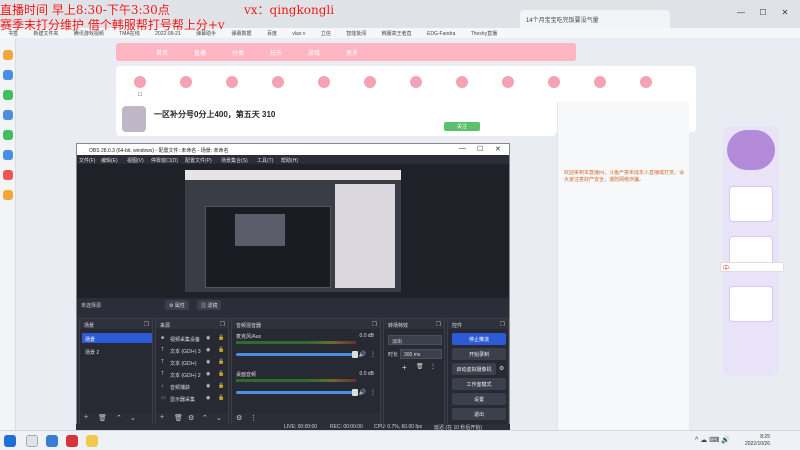  I want to click on taskbar-app-icon, so click(92, 441).